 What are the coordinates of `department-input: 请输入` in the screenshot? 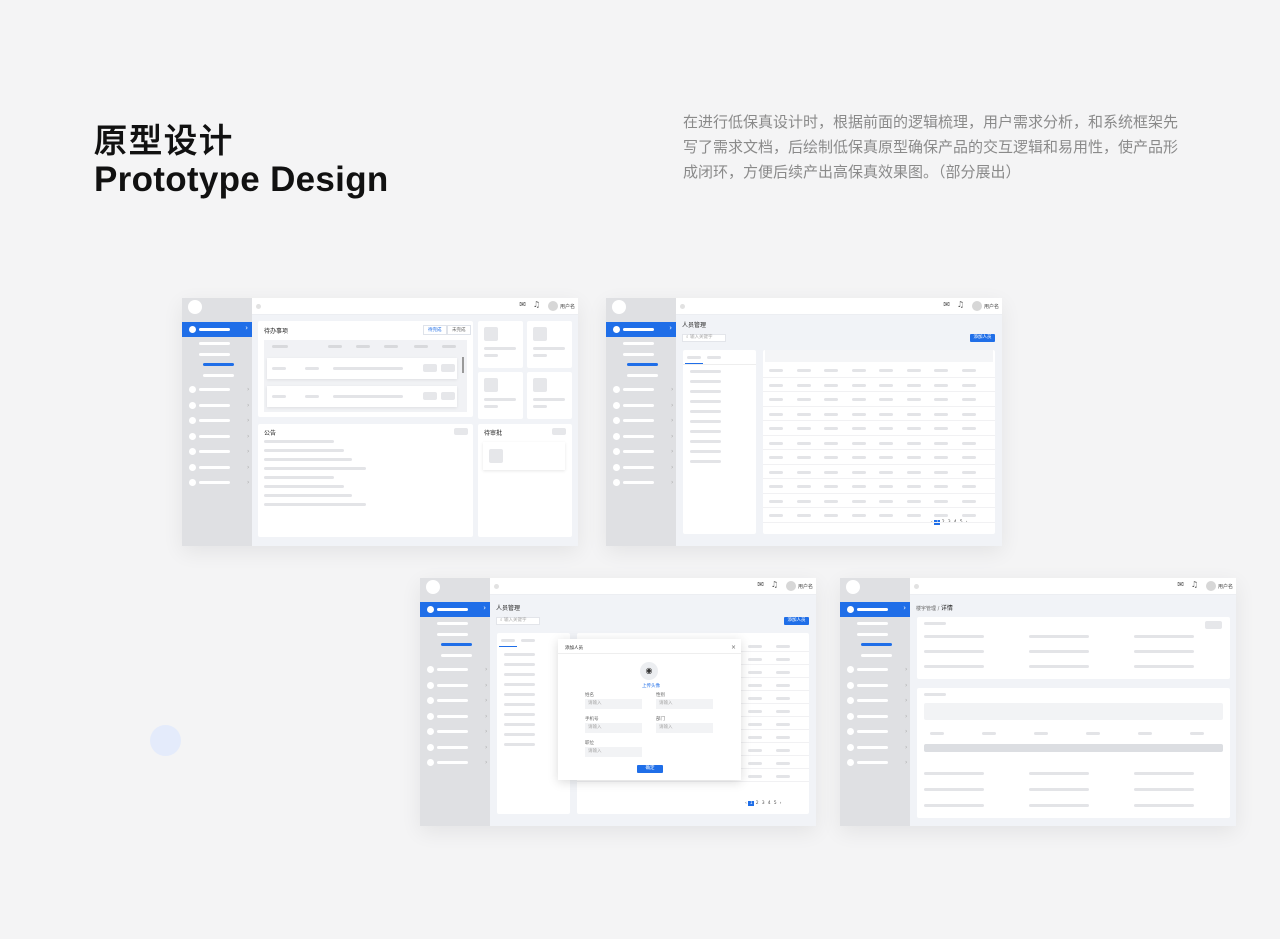 It's located at (684, 728).